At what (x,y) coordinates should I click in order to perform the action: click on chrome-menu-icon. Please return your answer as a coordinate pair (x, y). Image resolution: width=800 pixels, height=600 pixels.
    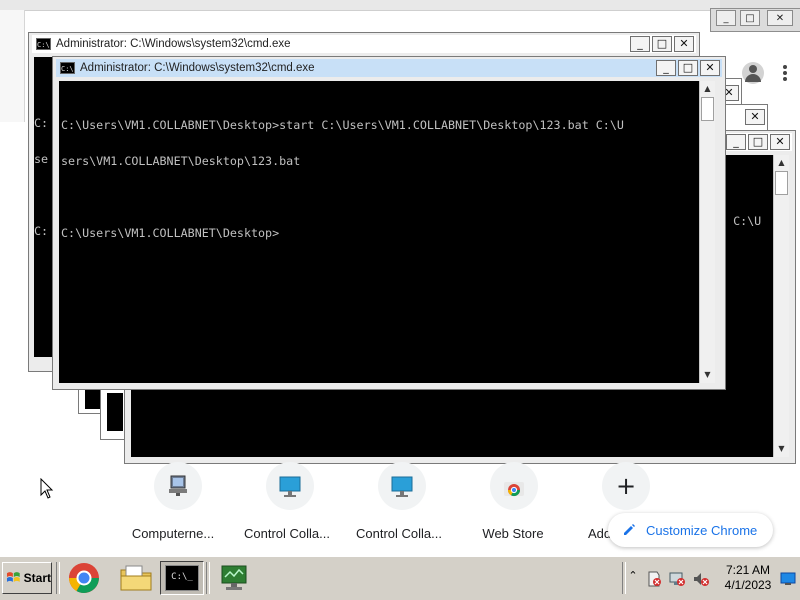
    Looking at the image, I should click on (785, 67).